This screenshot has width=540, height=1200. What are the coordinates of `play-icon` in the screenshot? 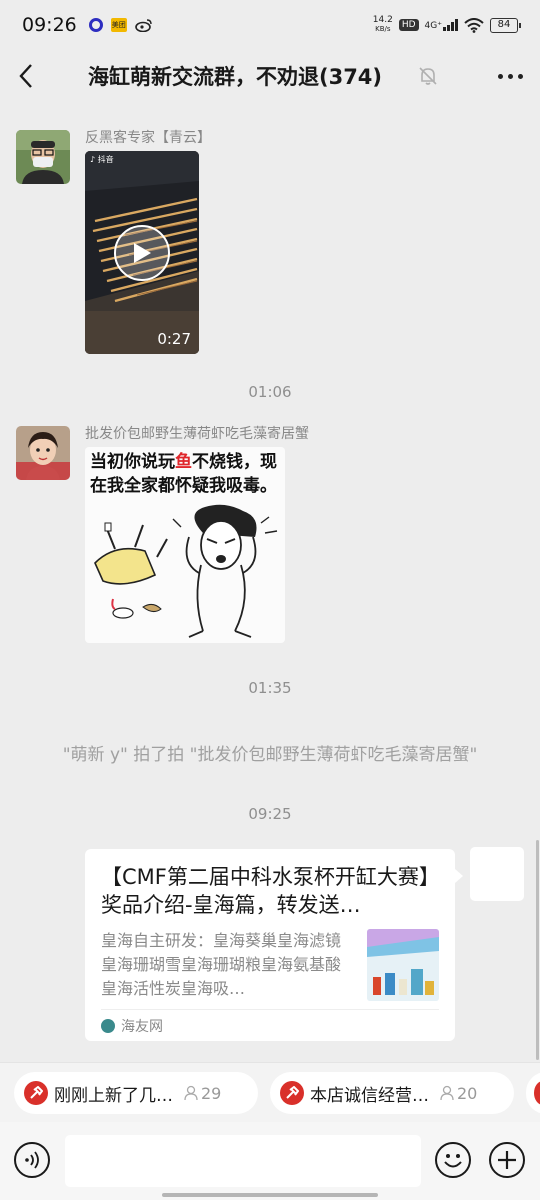 It's located at (142, 253).